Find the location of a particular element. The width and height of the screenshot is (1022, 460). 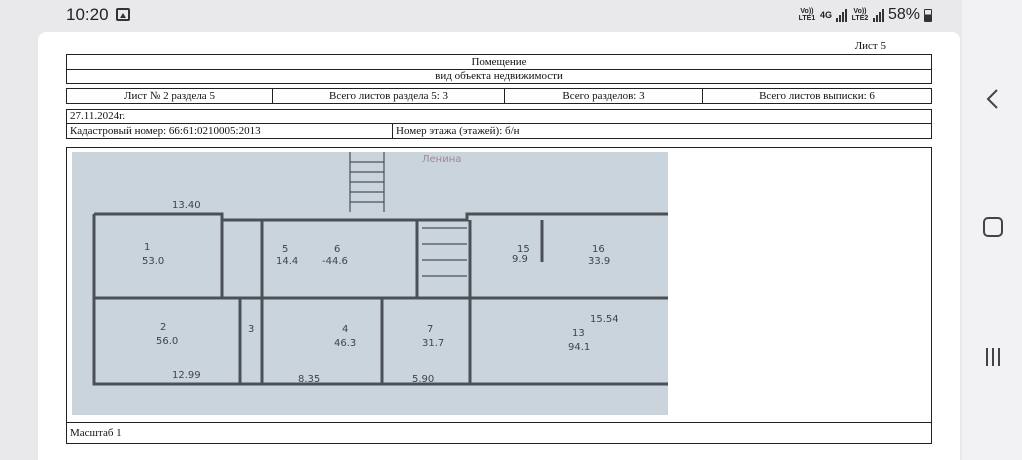

floor-number: Номер этажа (этажей): б/н is located at coordinates (458, 131).